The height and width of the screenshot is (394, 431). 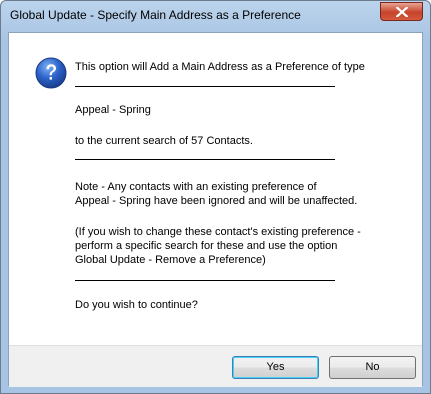 What do you see at coordinates (215, 366) in the screenshot?
I see `button-bar: Yes No` at bounding box center [215, 366].